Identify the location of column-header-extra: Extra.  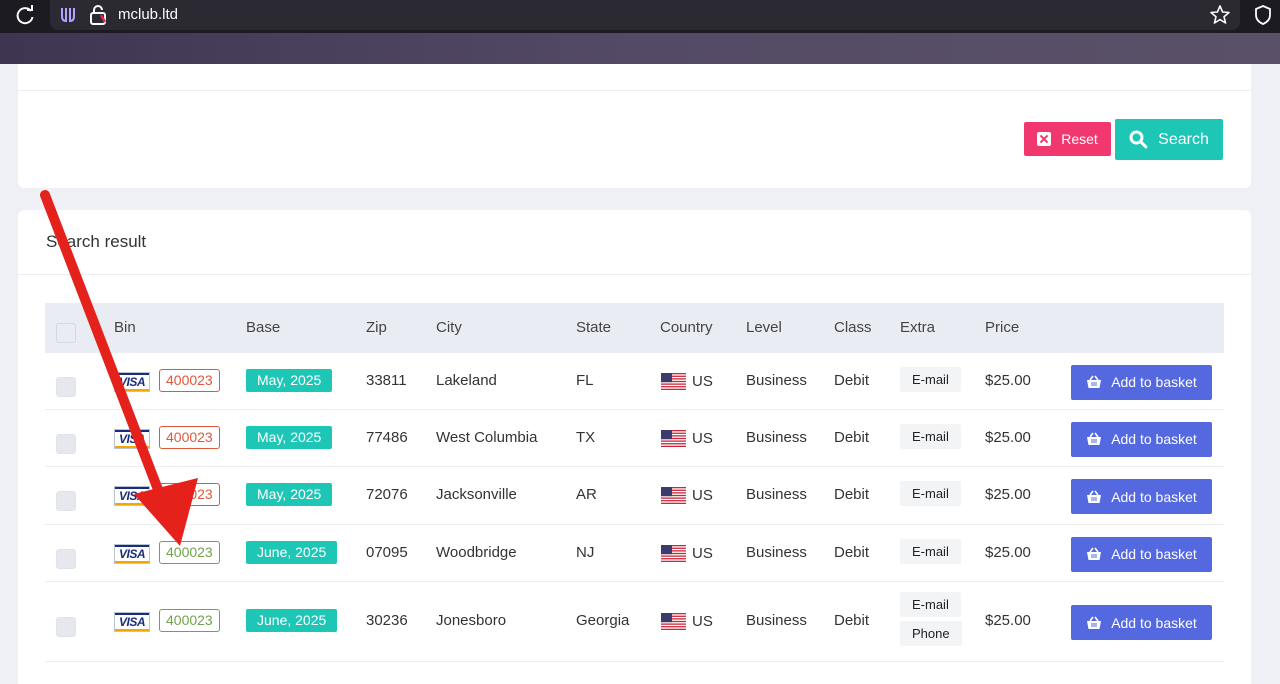
(917, 327).